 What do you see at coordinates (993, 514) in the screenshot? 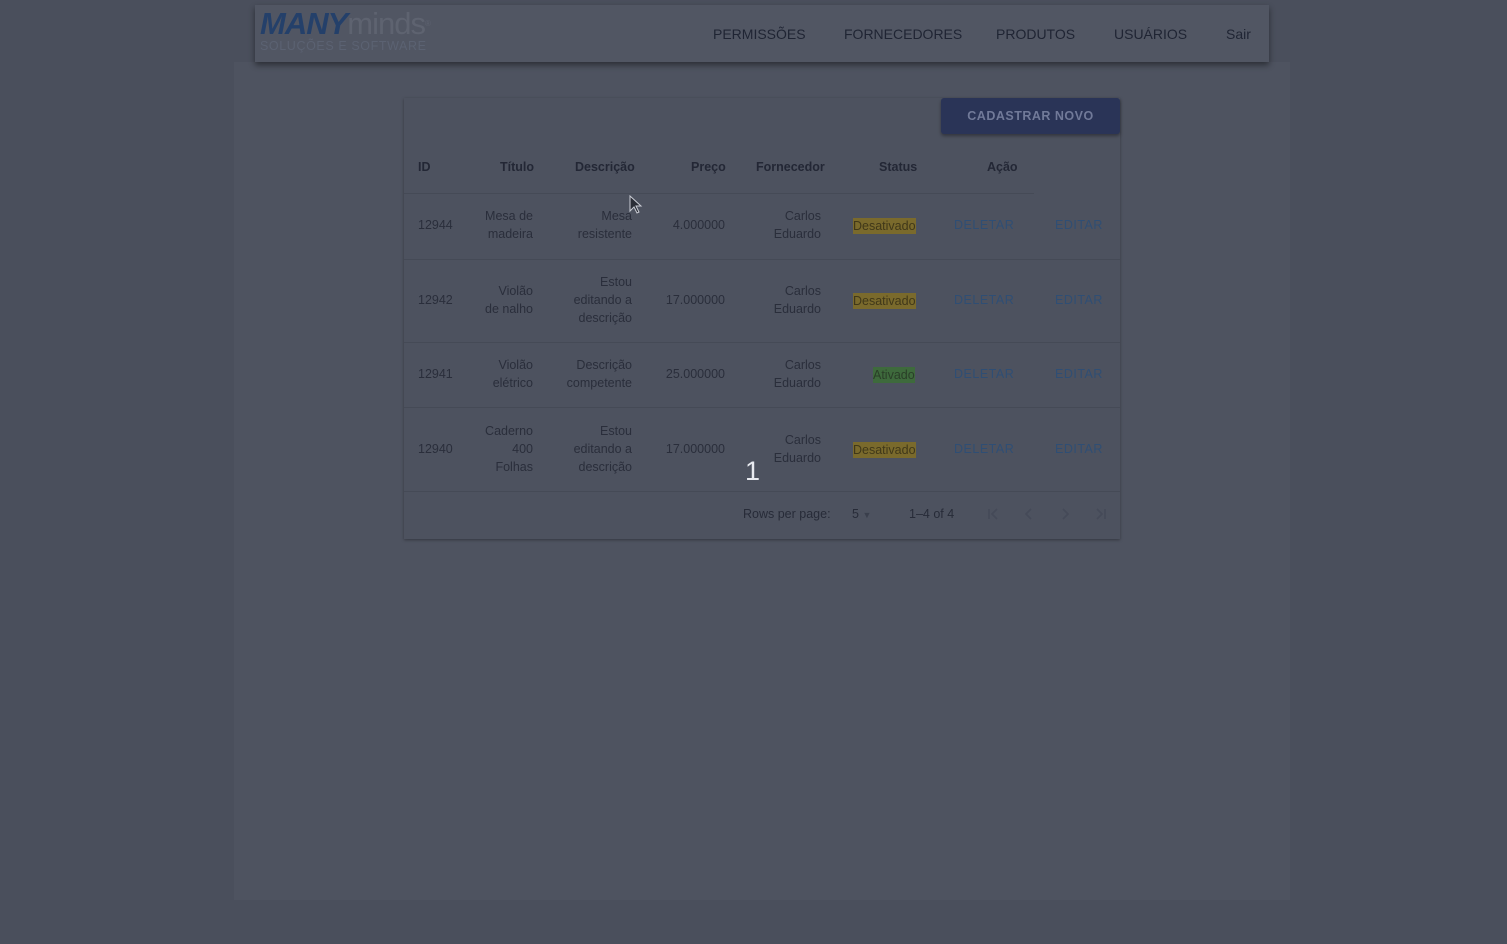
I see `first-page-icon` at bounding box center [993, 514].